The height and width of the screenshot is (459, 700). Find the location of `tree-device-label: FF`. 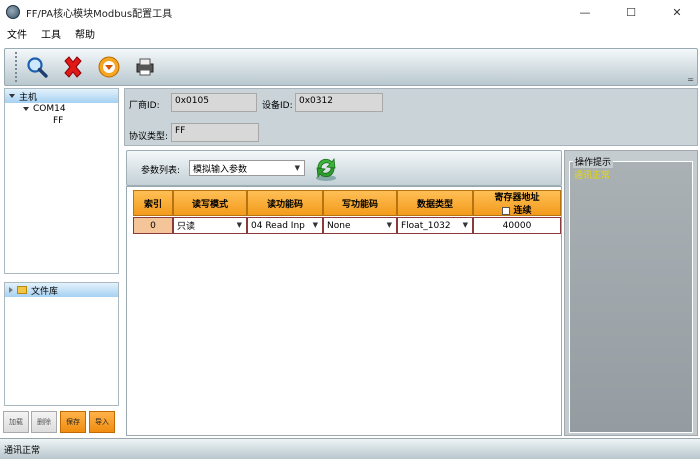

tree-device-label: FF is located at coordinates (58, 121).